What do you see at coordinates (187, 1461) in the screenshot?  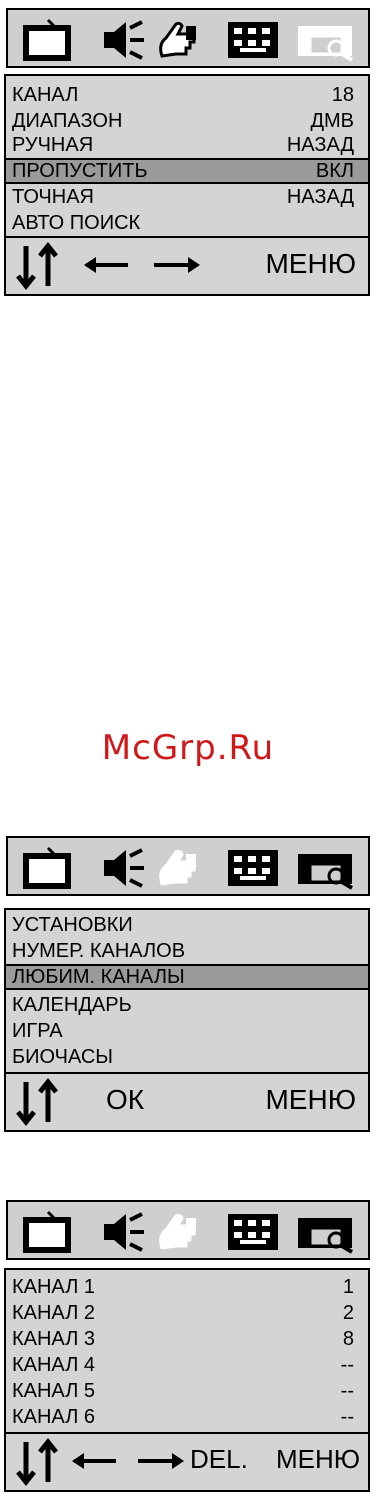 I see `panel-footer: DEL. МЕНЮ` at bounding box center [187, 1461].